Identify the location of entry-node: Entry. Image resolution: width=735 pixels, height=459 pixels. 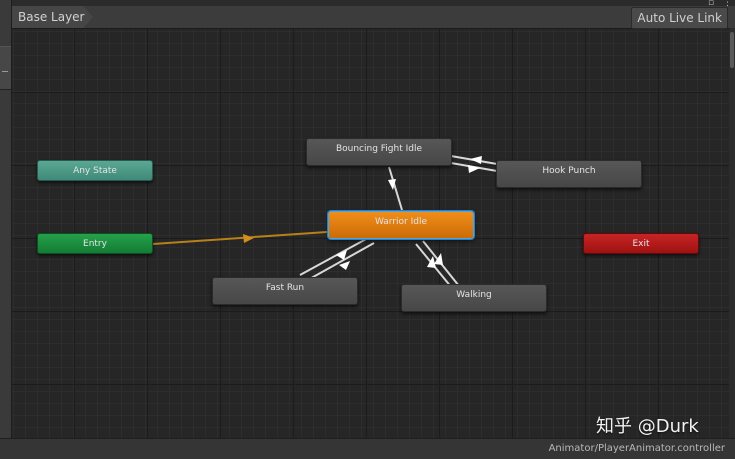
(95, 243).